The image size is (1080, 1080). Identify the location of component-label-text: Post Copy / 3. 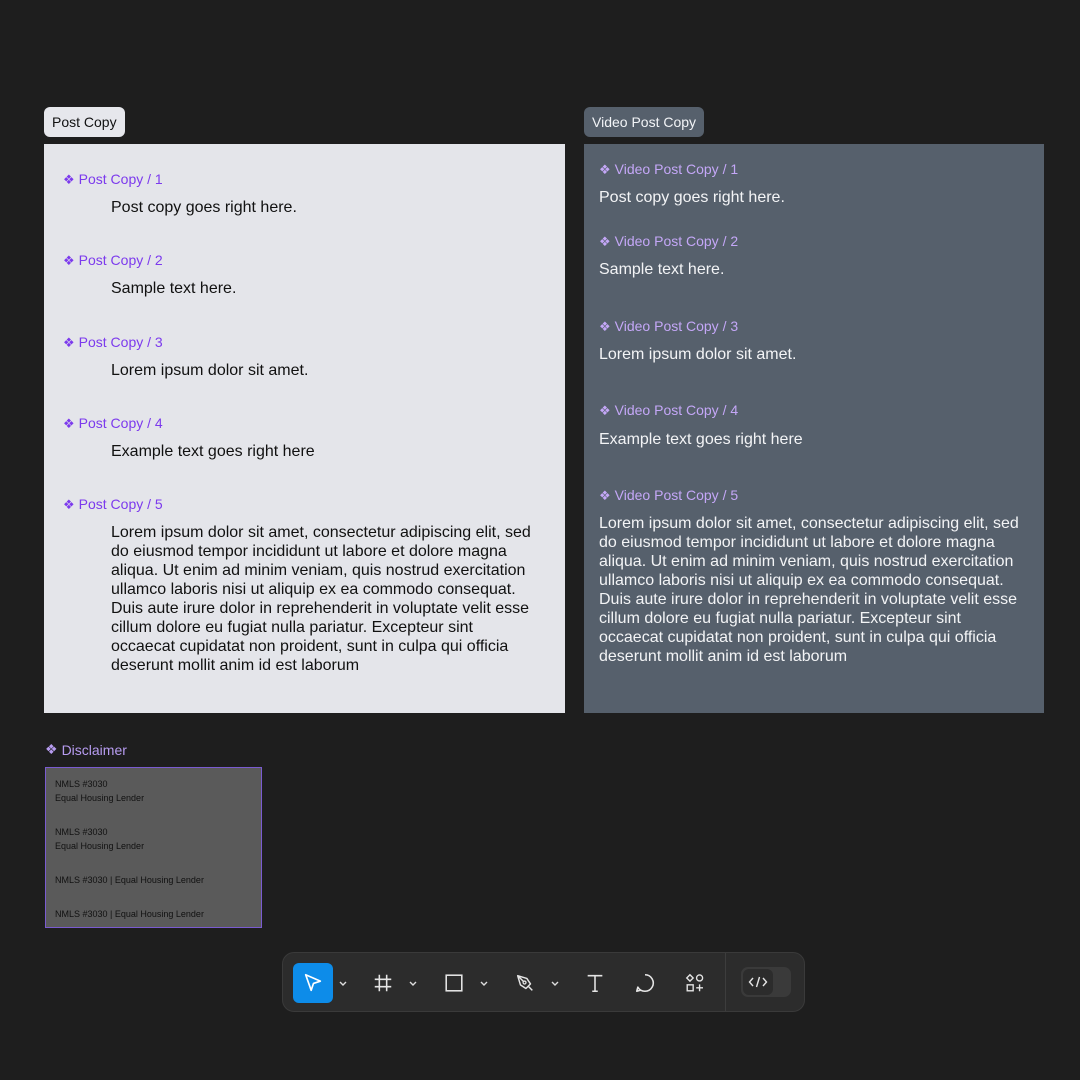
(120, 342).